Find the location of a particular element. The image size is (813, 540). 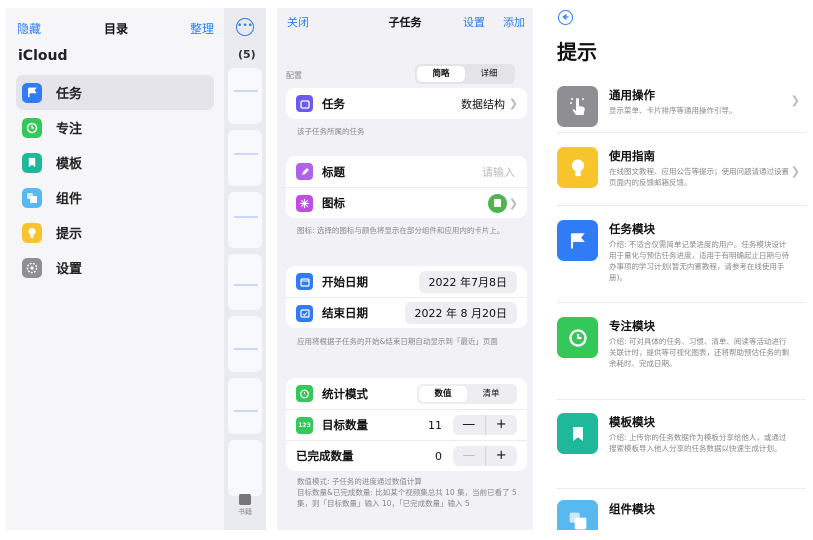

calendar-check-icon is located at coordinates (304, 313).